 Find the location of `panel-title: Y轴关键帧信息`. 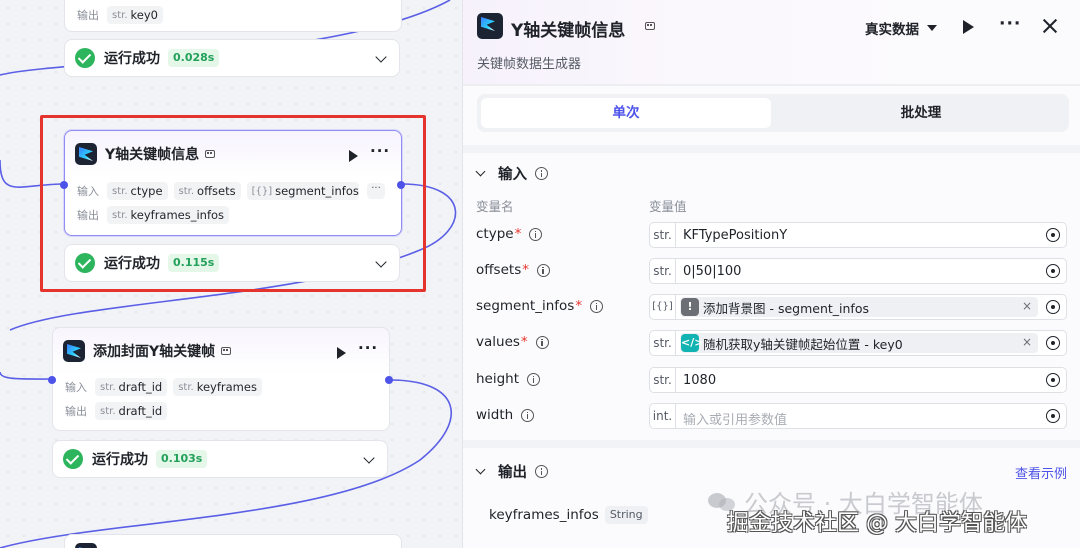

panel-title: Y轴关键帧信息 is located at coordinates (568, 31).